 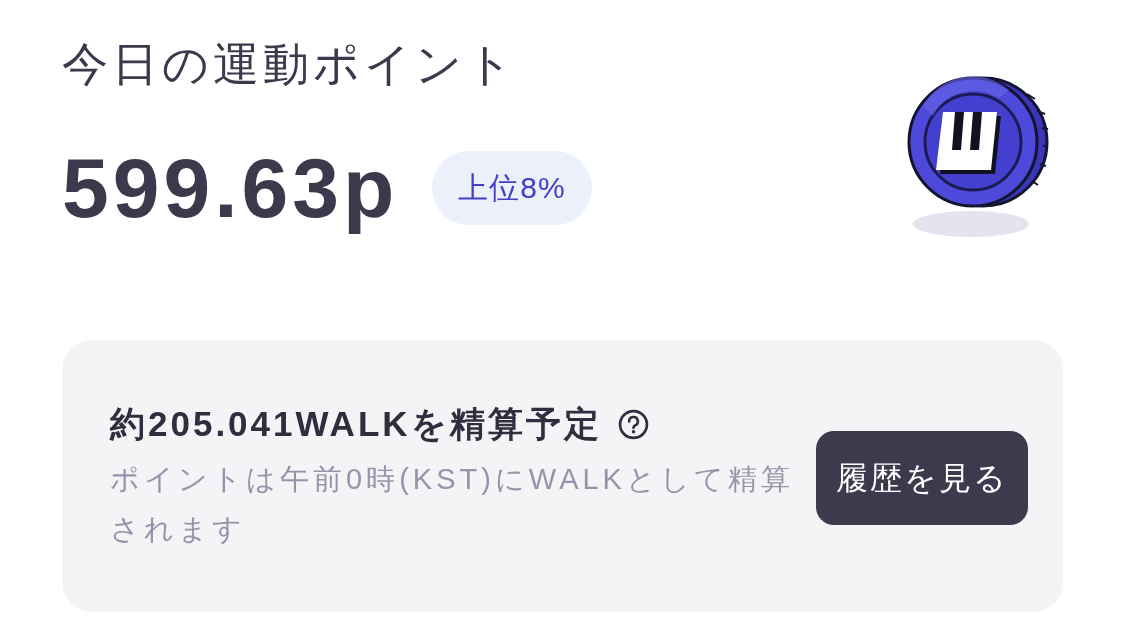 I want to click on settlement-note: ポイントは午前0時(KST)にWALKとして精算されます, so click(x=452, y=504).